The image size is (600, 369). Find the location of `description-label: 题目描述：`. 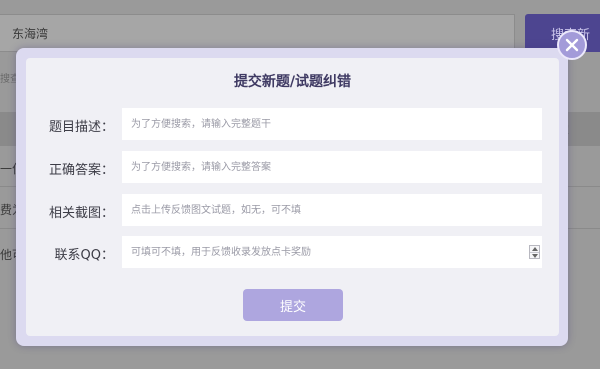

description-label: 题目描述： is located at coordinates (81, 127).